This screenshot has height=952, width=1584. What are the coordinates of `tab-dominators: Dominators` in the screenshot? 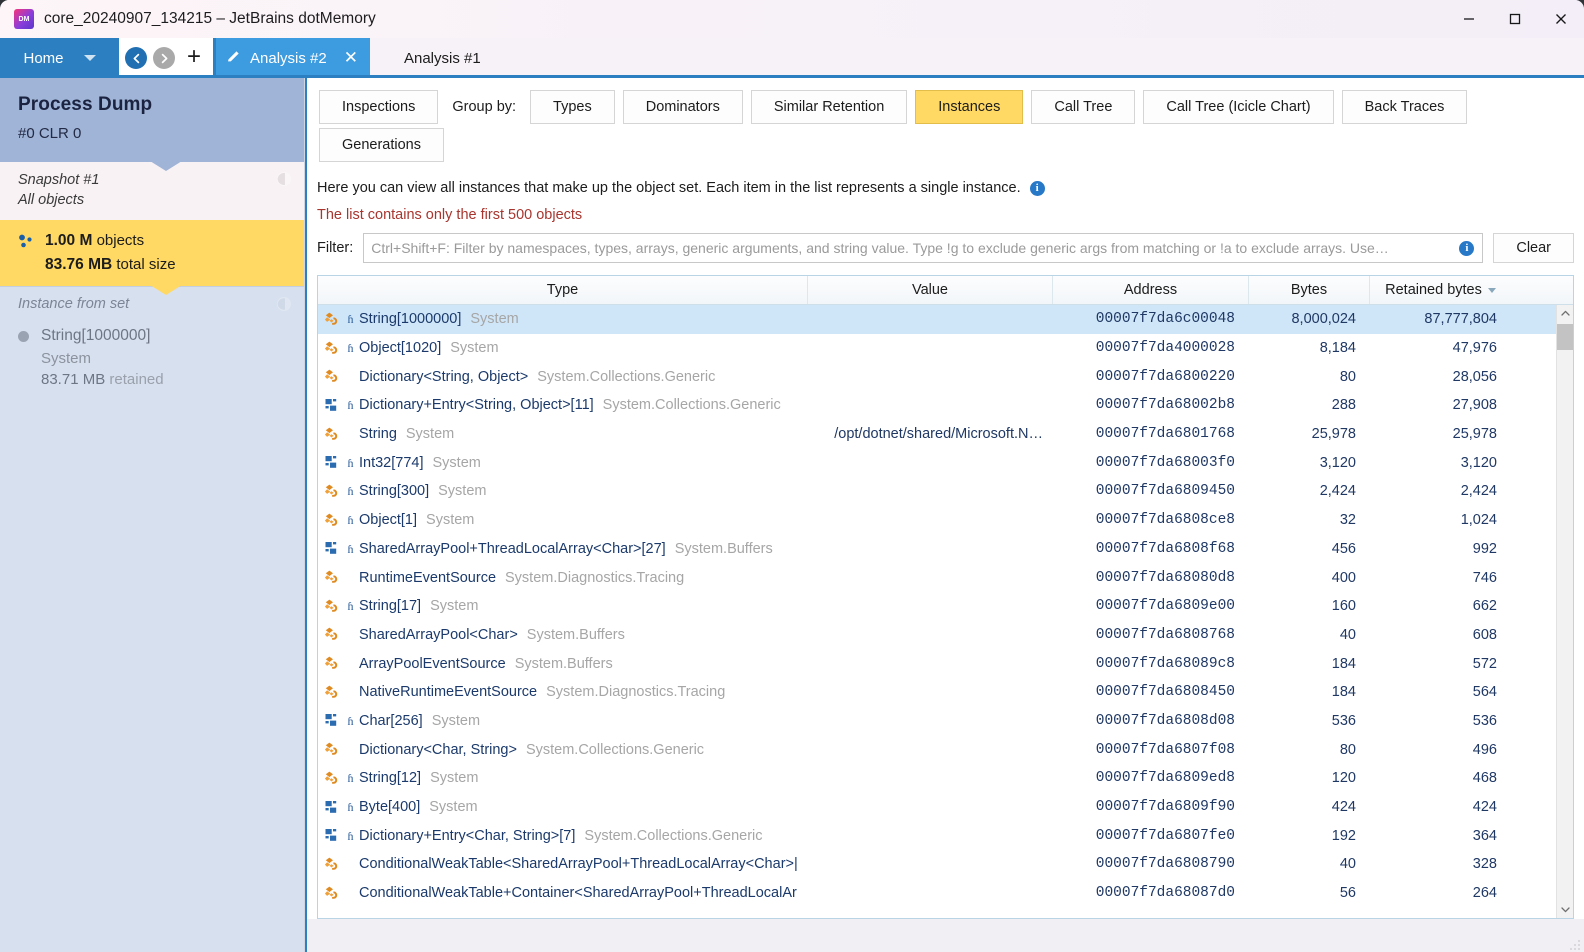 It's located at (682, 107).